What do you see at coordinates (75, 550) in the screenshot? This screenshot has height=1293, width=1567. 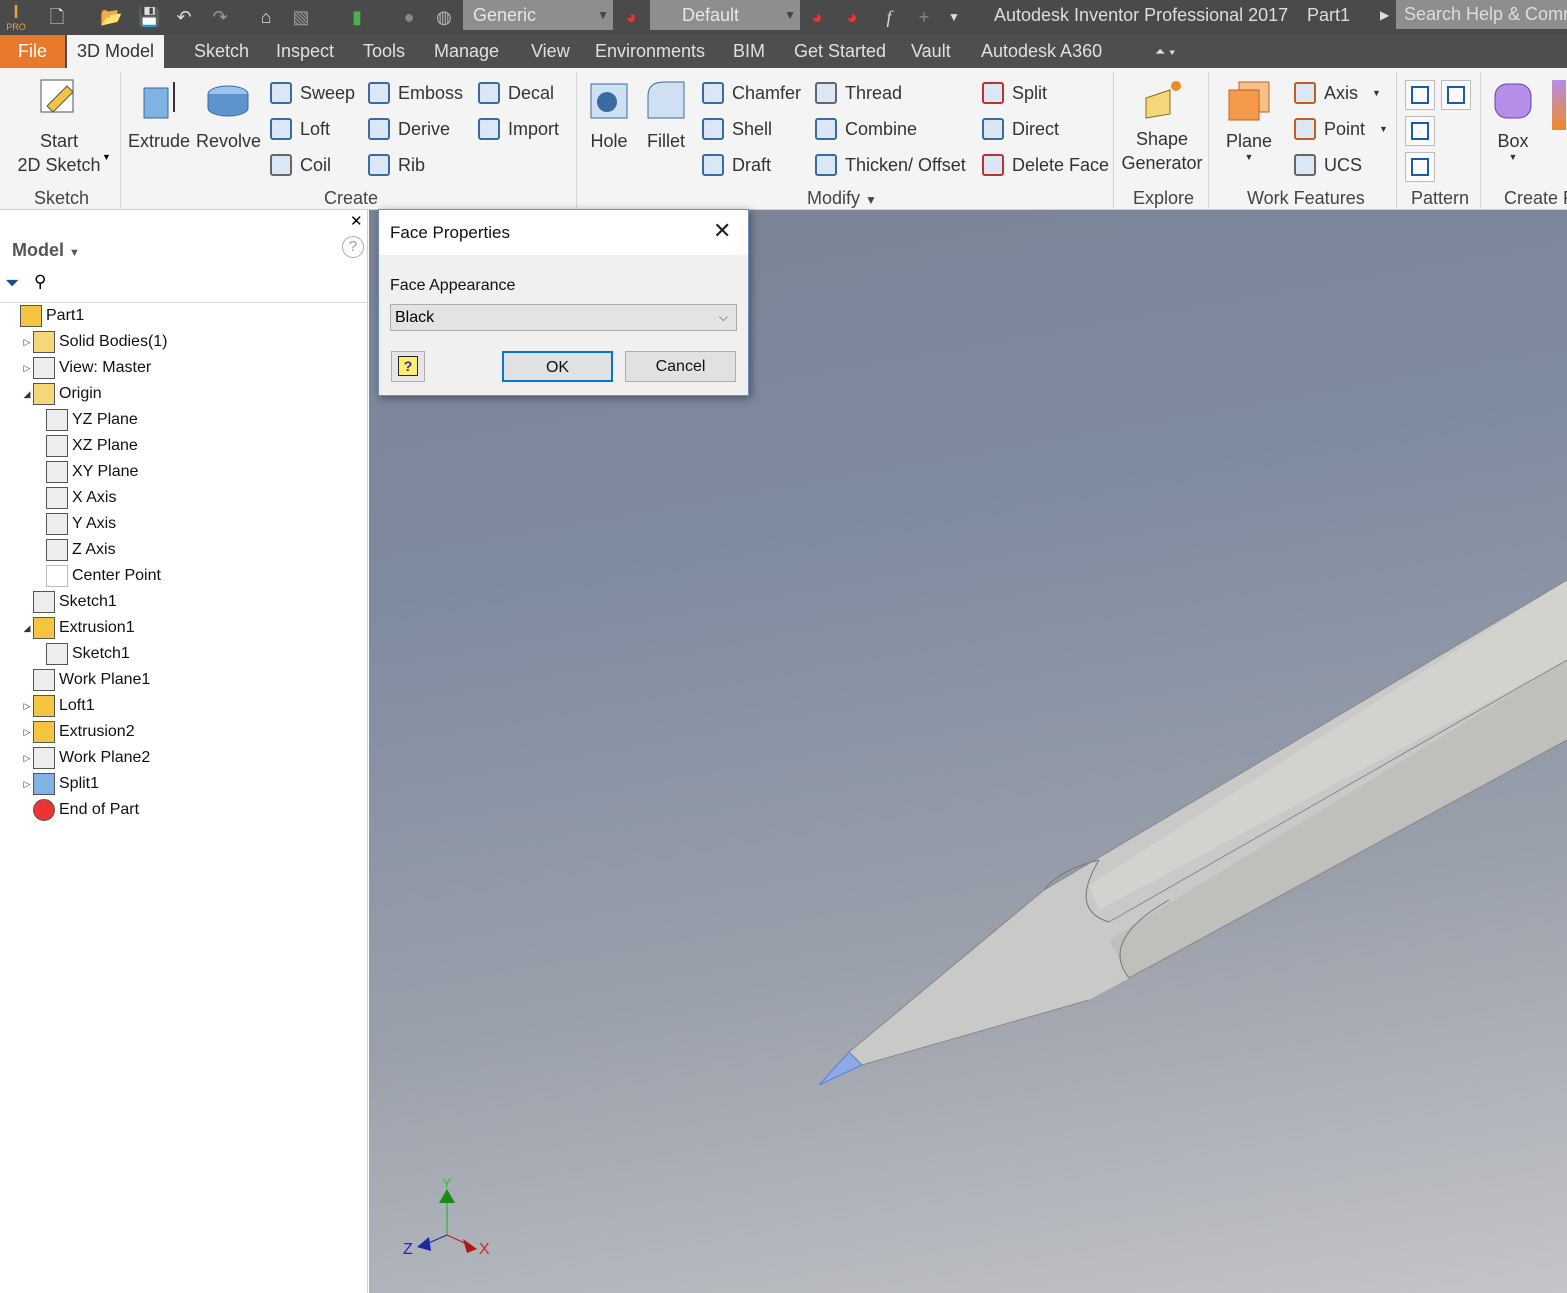 I see `tree-item: Z Axis` at bounding box center [75, 550].